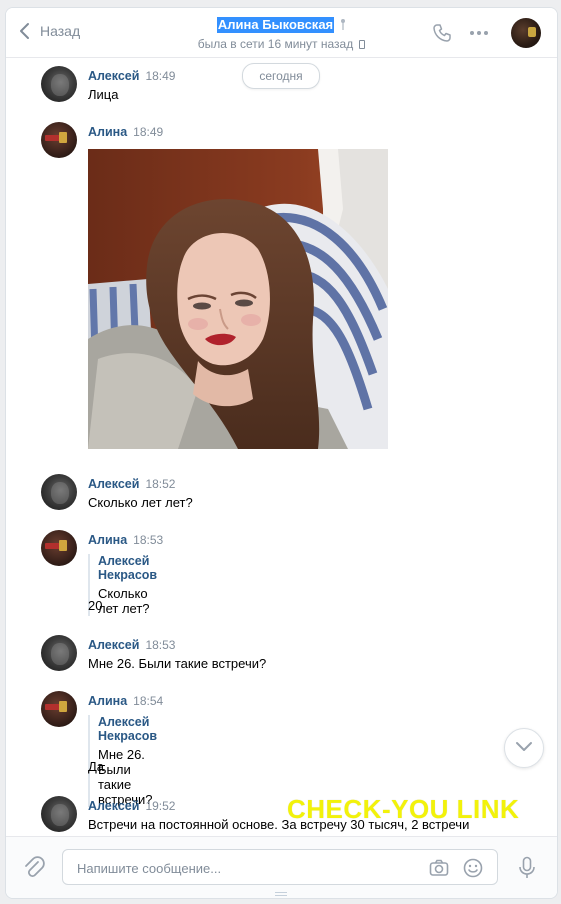  I want to click on message-input-box, so click(280, 867).